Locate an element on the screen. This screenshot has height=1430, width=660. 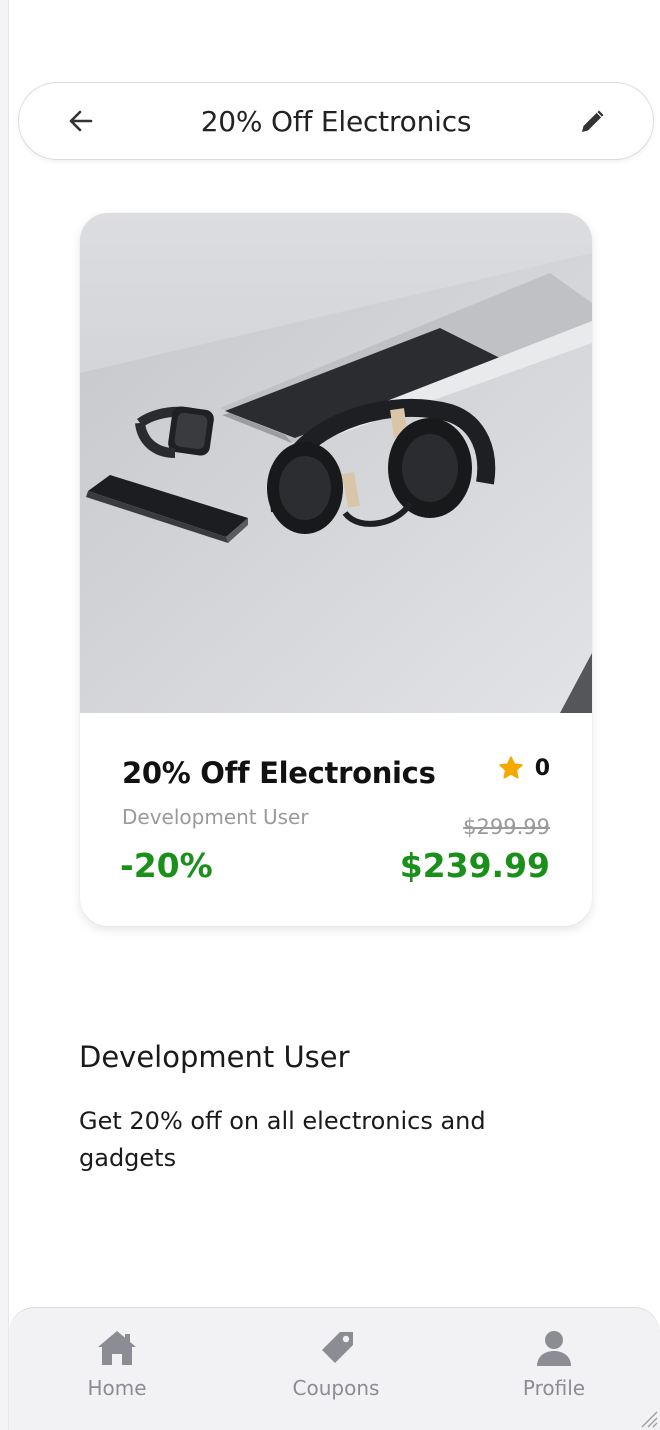
rating-count: 0 is located at coordinates (542, 768).